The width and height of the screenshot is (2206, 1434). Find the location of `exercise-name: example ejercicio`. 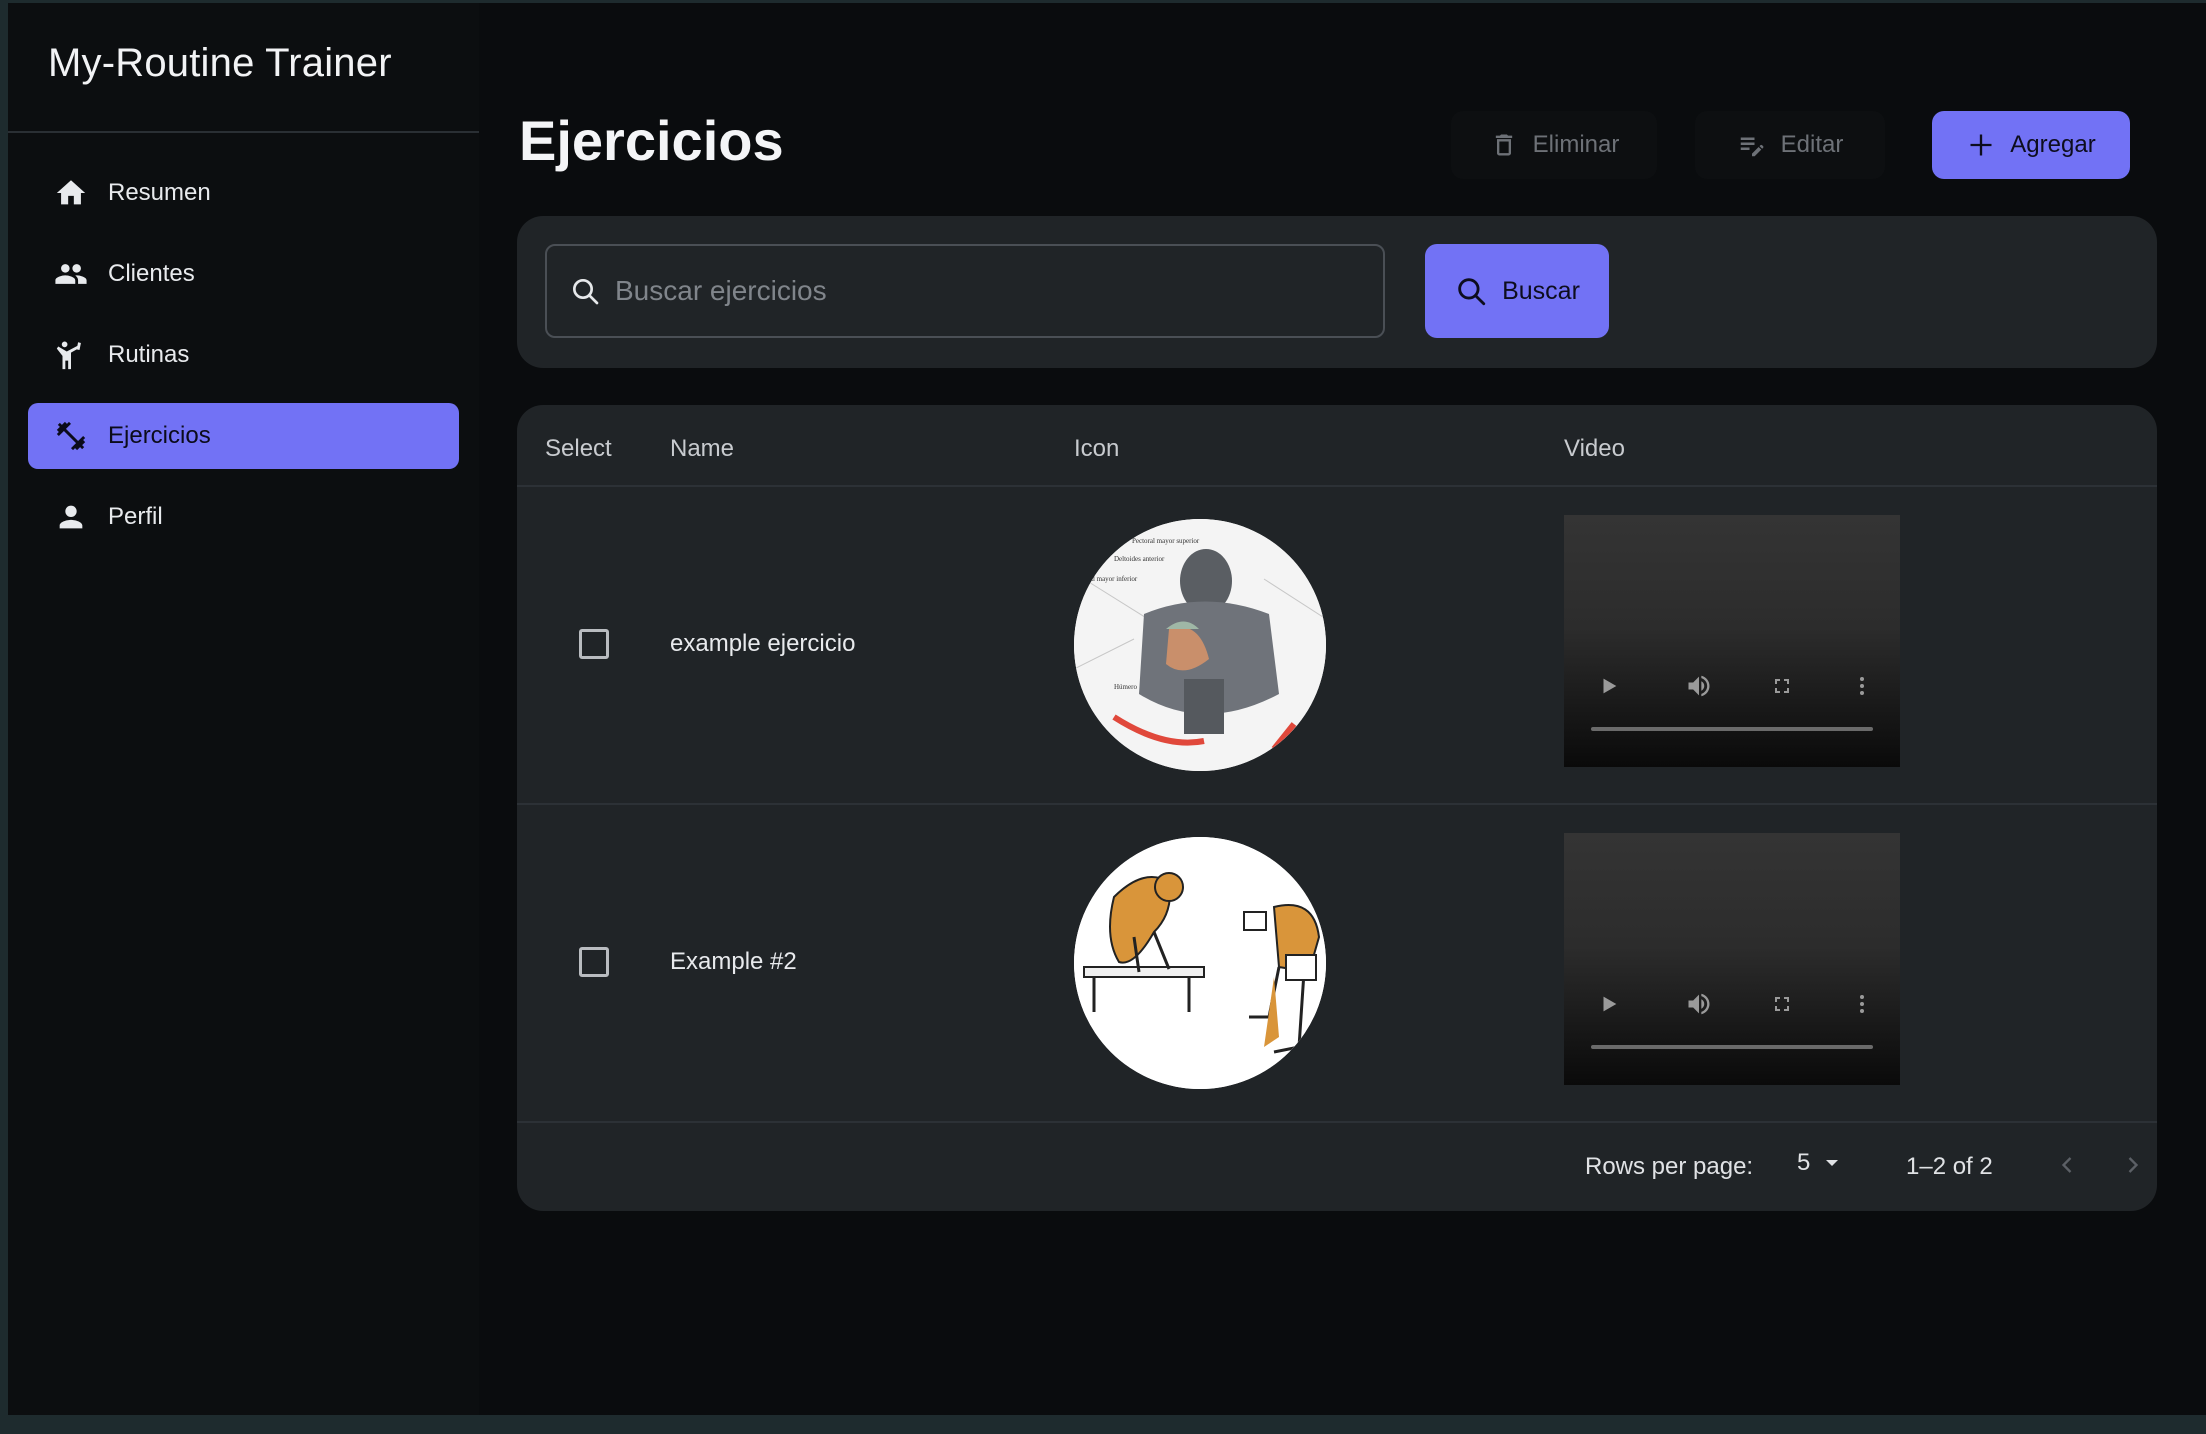

exercise-name: example ejercicio is located at coordinates (763, 643).